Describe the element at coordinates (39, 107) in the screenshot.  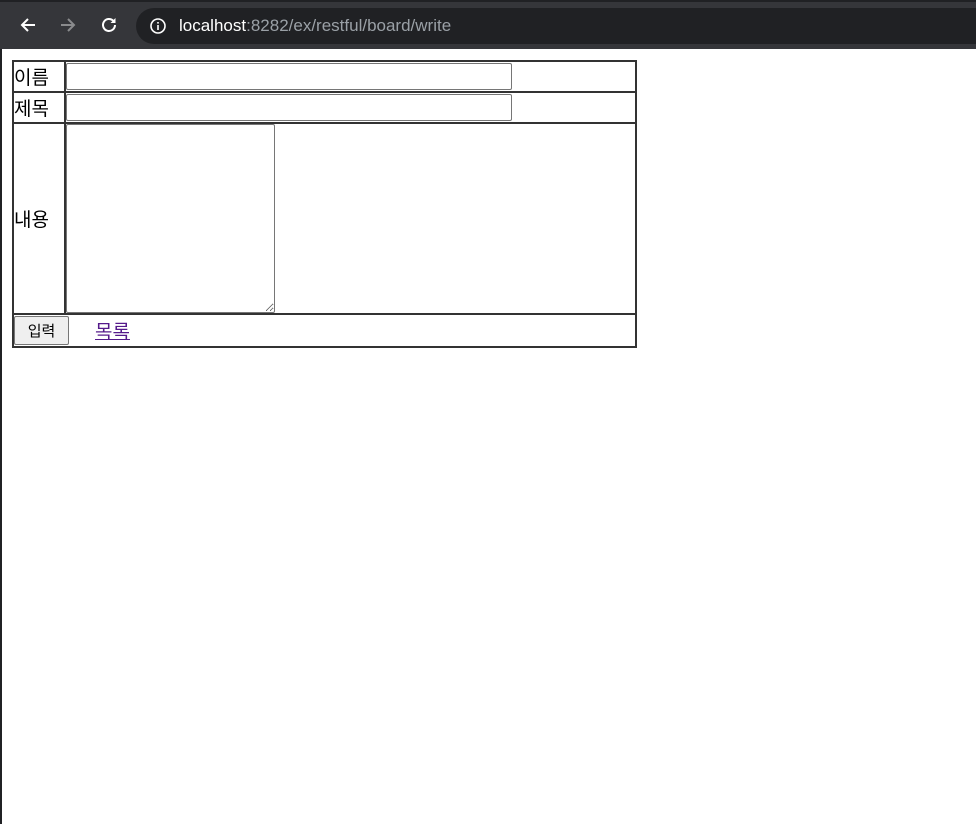
I see `title-label: 제목` at that location.